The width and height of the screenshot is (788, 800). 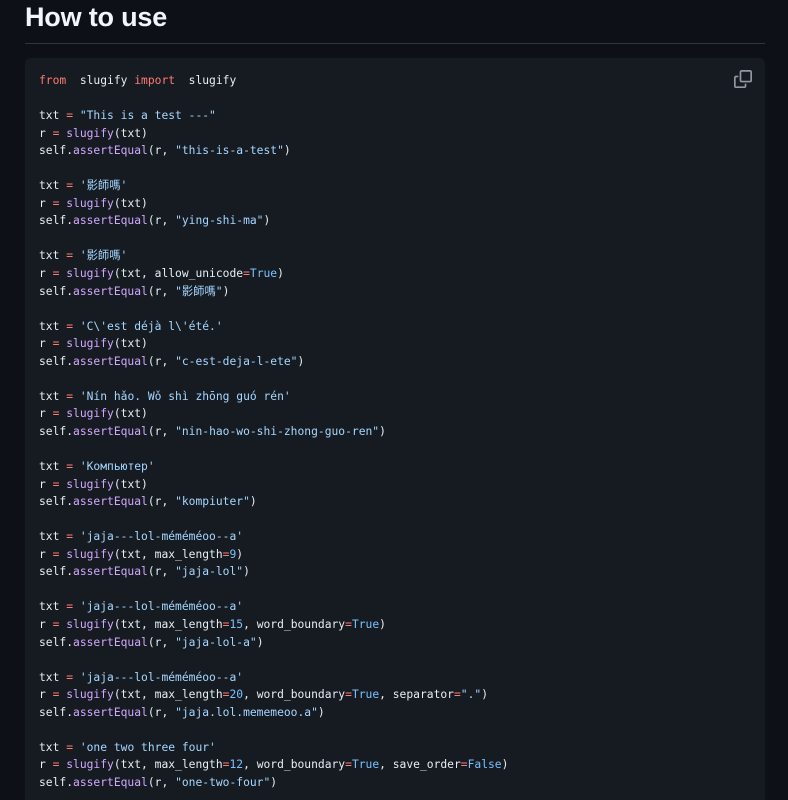 I want to click on code-token: "jaja-lol", so click(x=209, y=572).